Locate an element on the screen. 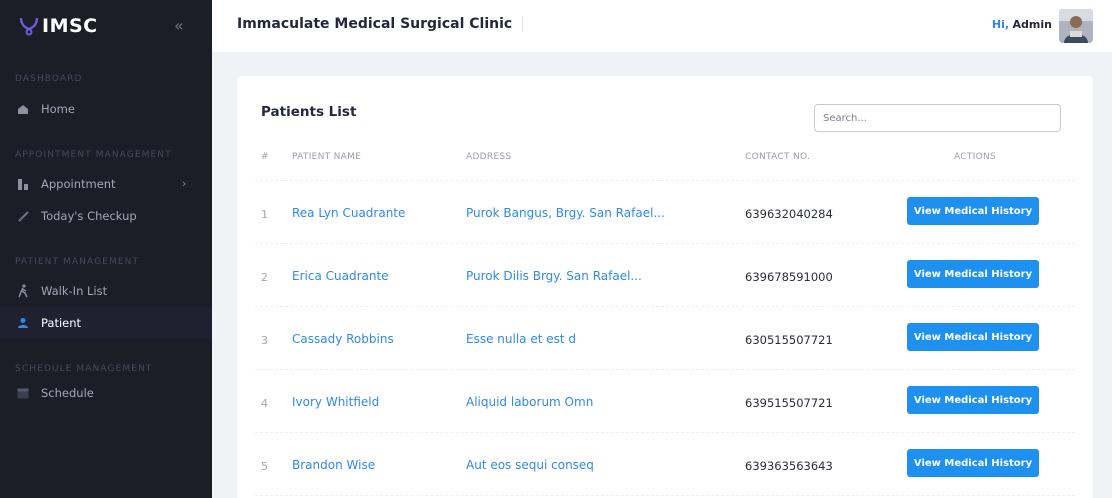 This screenshot has height=498, width=1112. collapse-sidebar-icon: « is located at coordinates (179, 25).